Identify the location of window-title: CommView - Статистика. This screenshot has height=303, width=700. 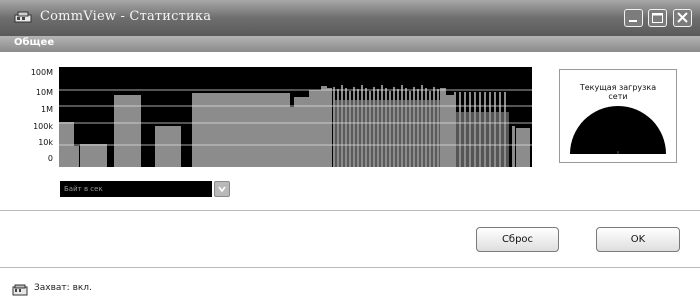
(126, 16).